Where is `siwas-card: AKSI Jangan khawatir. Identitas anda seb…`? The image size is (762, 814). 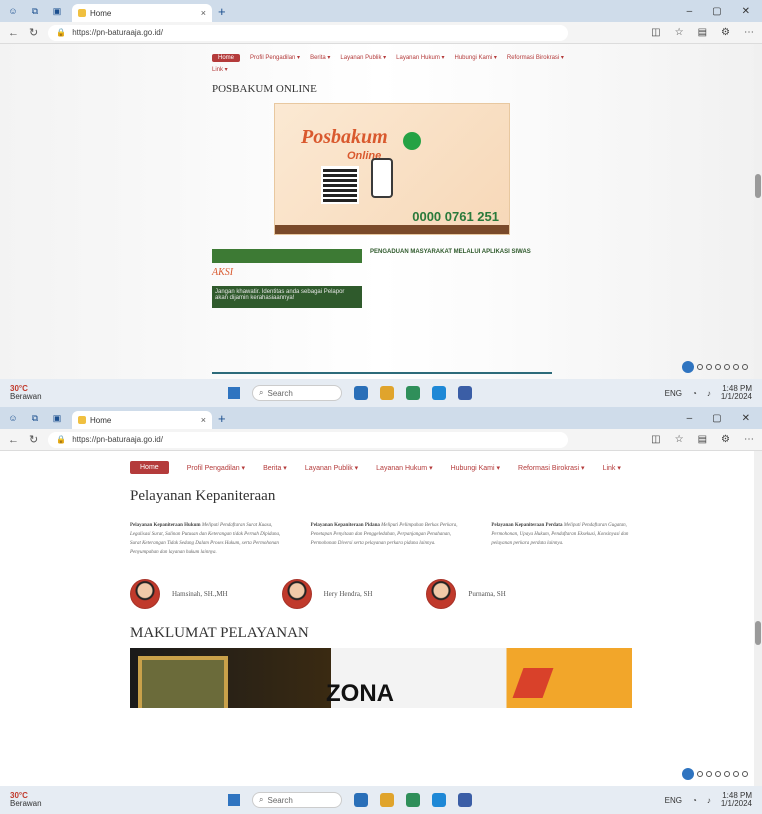 siwas-card: AKSI Jangan khawatir. Identitas anda seb… is located at coordinates (287, 278).